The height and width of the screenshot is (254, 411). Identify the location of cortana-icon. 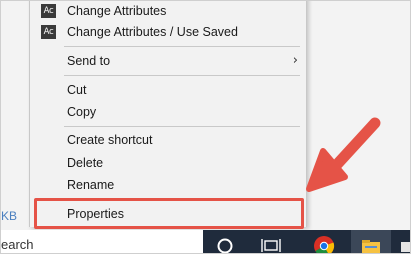
(225, 241).